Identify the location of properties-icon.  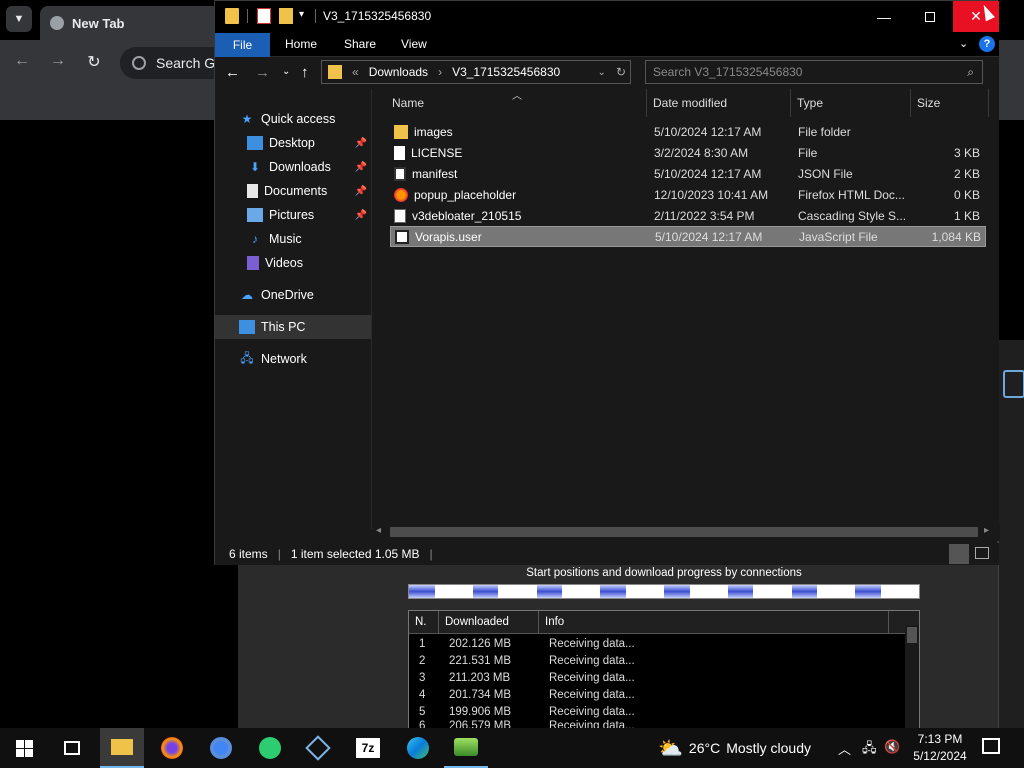
(264, 16).